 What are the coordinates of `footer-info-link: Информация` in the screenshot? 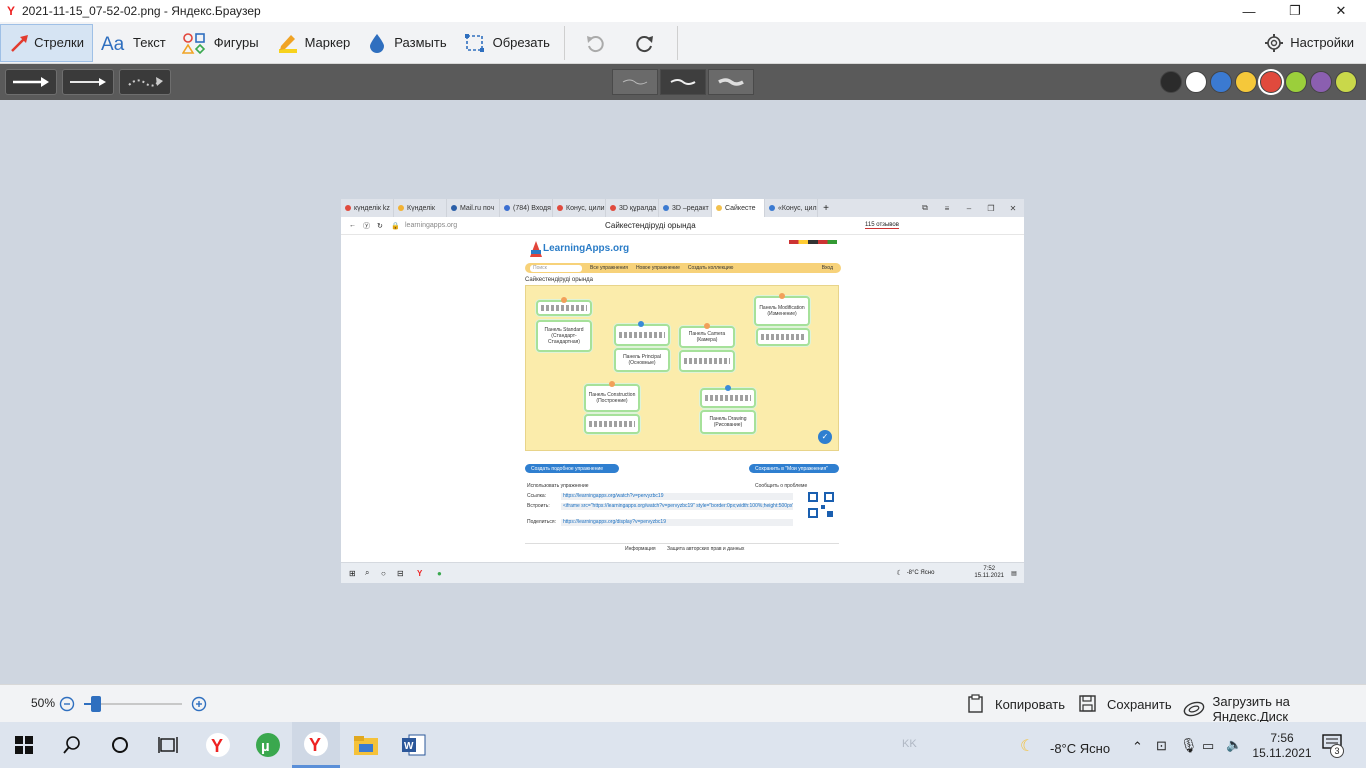 It's located at (640, 549).